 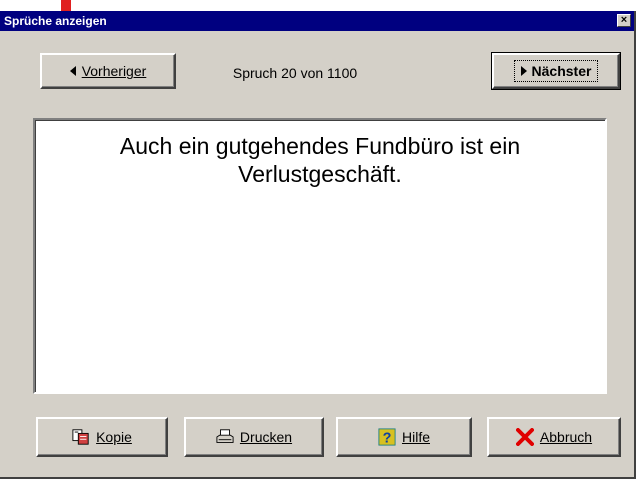 I want to click on previous-button: Vorheriger, so click(x=108, y=71).